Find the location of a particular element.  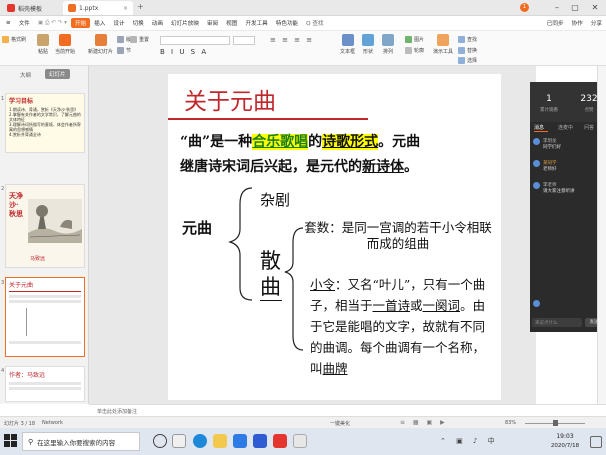

menu-search: Q 查找 is located at coordinates (314, 23).